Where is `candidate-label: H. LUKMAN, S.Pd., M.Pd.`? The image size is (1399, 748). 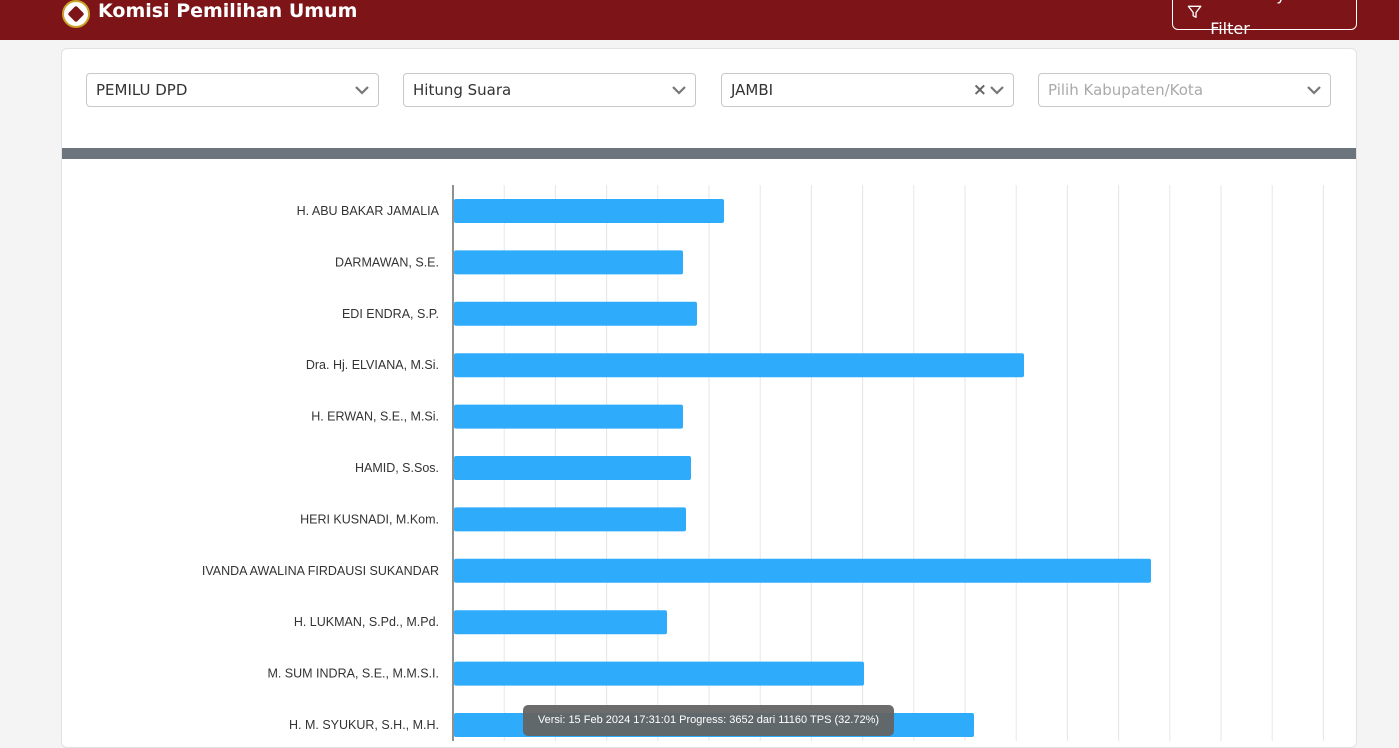
candidate-label: H. LUKMAN, S.Pd., M.Pd. is located at coordinates (366, 622).